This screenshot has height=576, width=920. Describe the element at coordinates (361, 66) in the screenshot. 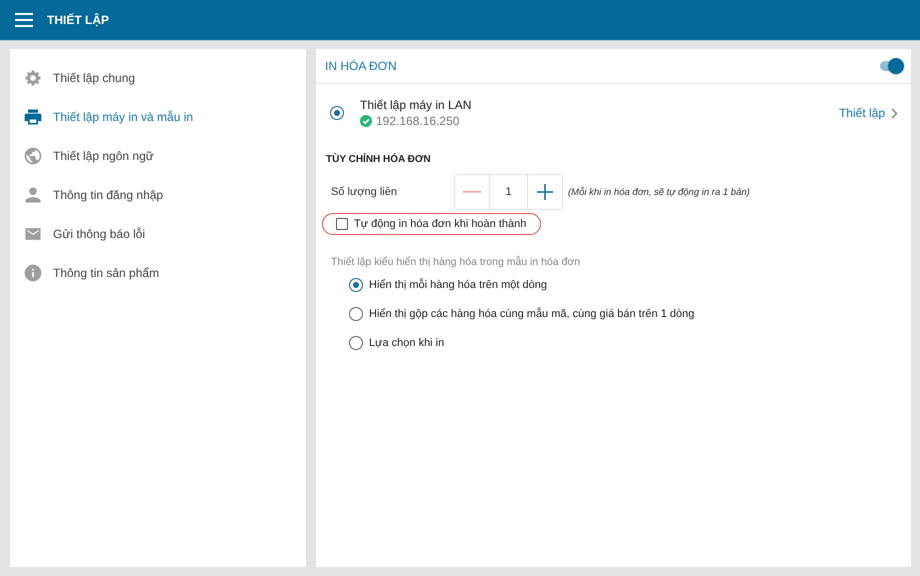

I see `panel-title: IN HÓA ĐƠN` at that location.